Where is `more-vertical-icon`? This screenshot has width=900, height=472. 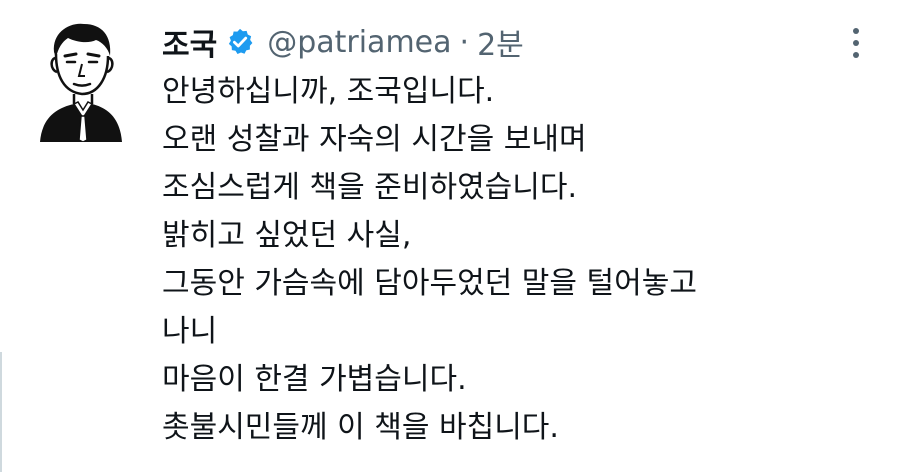
more-vertical-icon is located at coordinates (856, 43).